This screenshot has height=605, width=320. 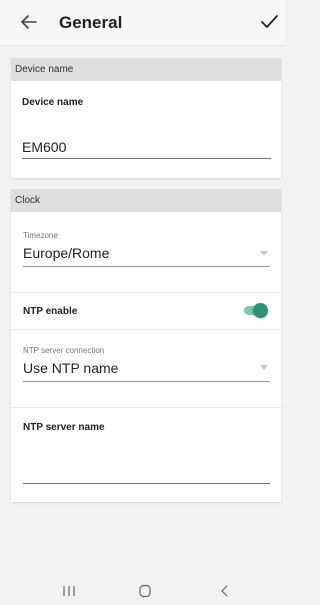 I want to click on home-icon, so click(x=145, y=591).